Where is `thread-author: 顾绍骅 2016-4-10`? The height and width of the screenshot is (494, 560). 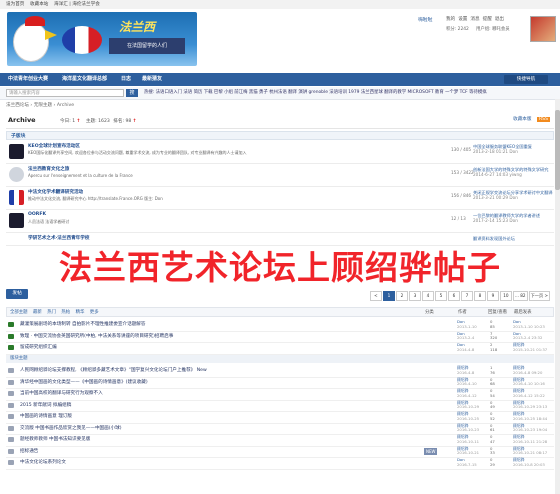 thread-author: 顾绍骅 2016-4-10 is located at coordinates (467, 382).